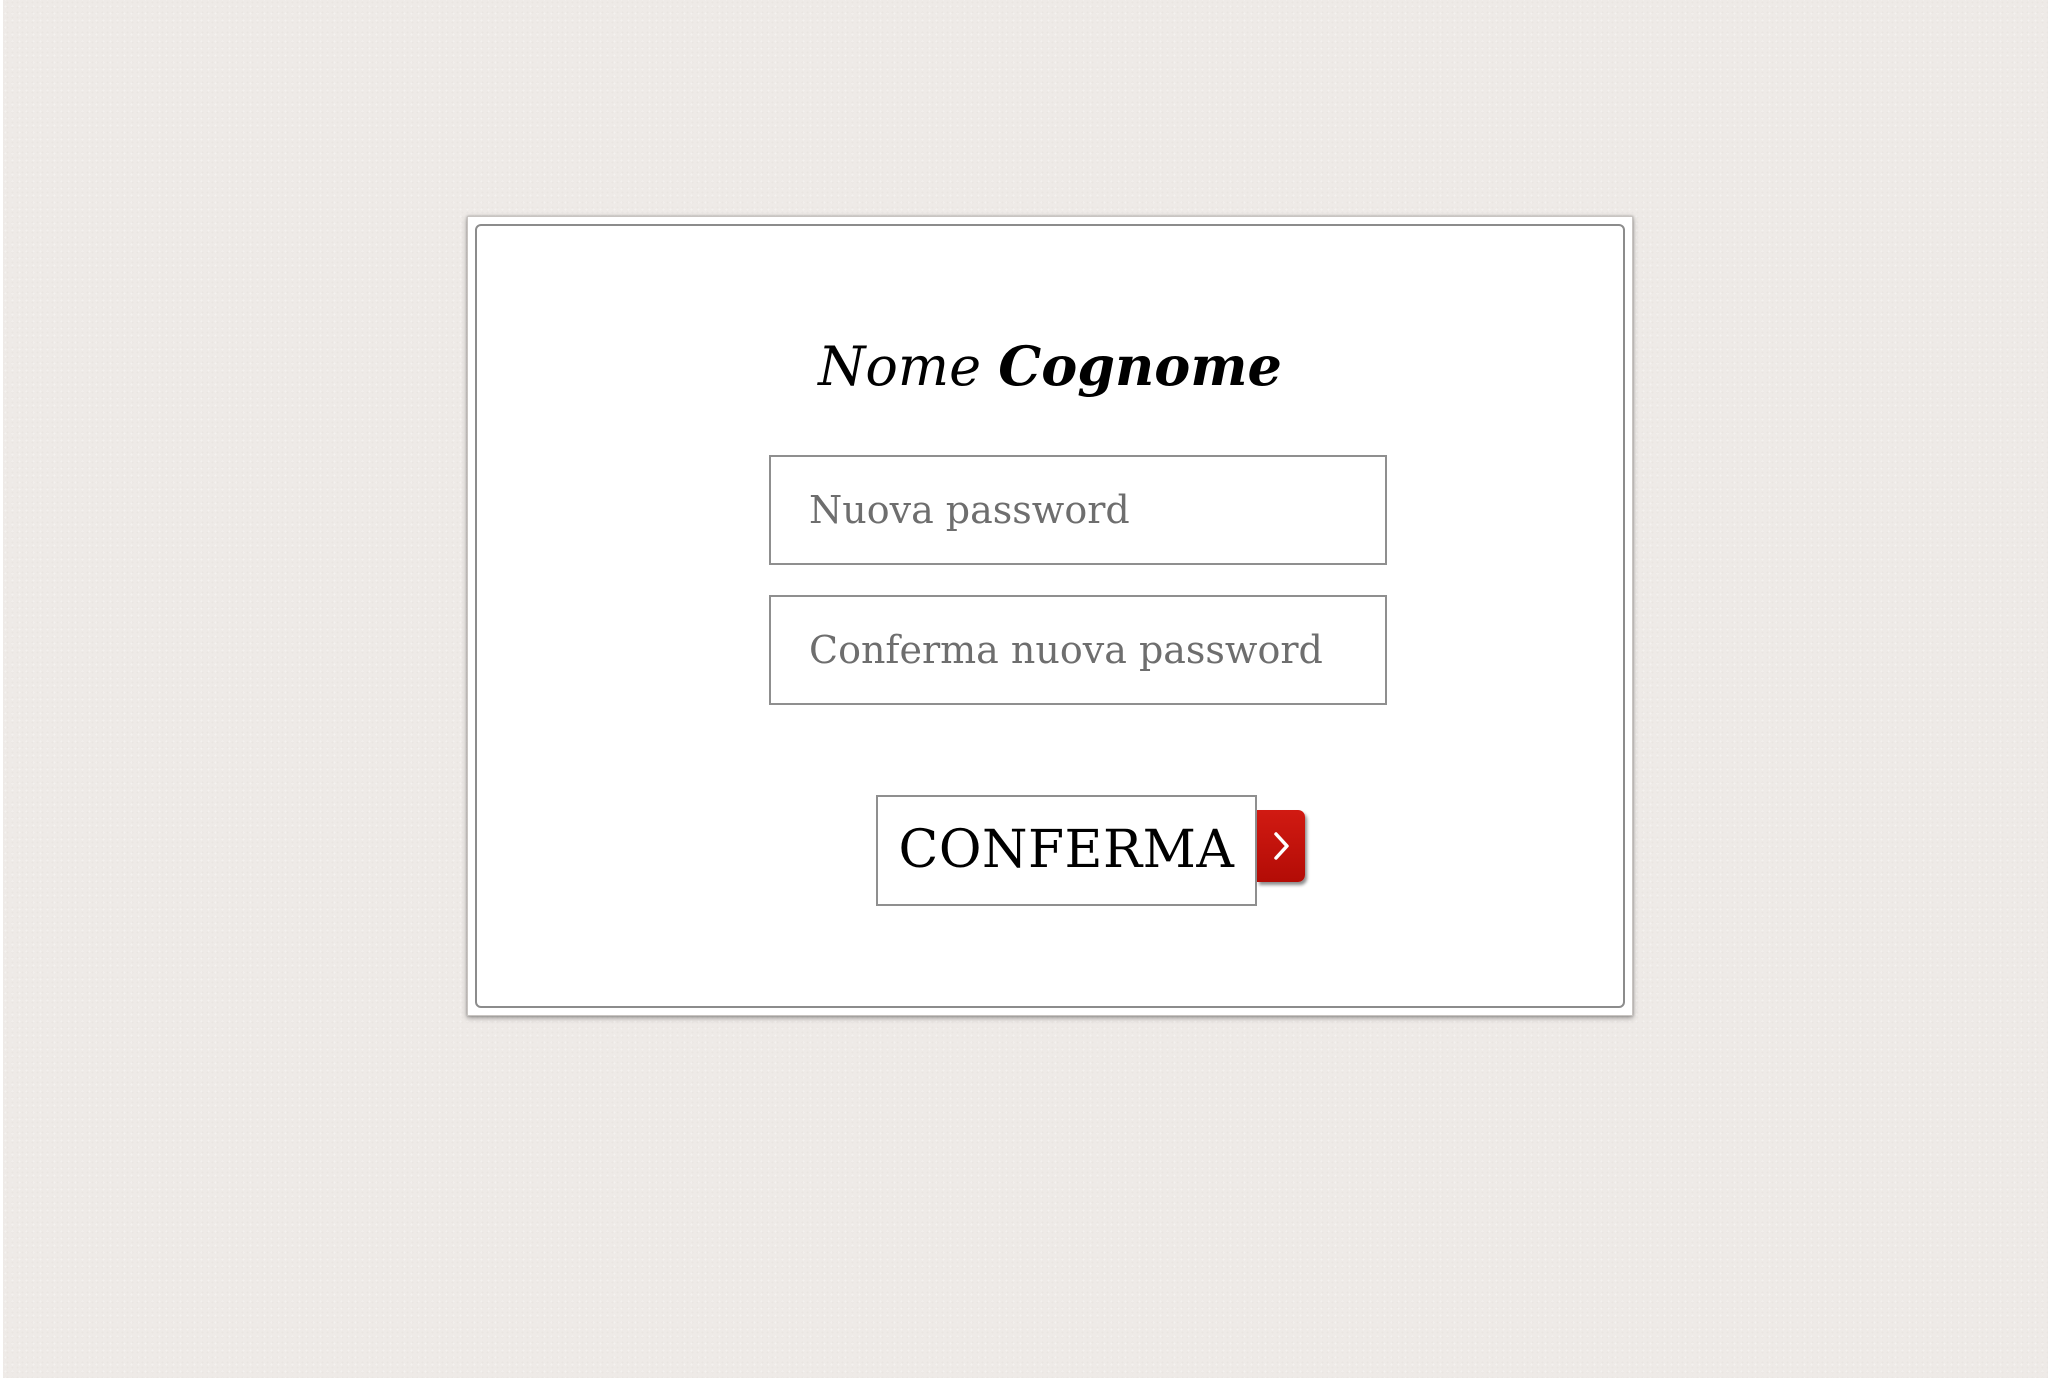 The width and height of the screenshot is (2048, 1378). I want to click on page-edge, so click(1, 689).